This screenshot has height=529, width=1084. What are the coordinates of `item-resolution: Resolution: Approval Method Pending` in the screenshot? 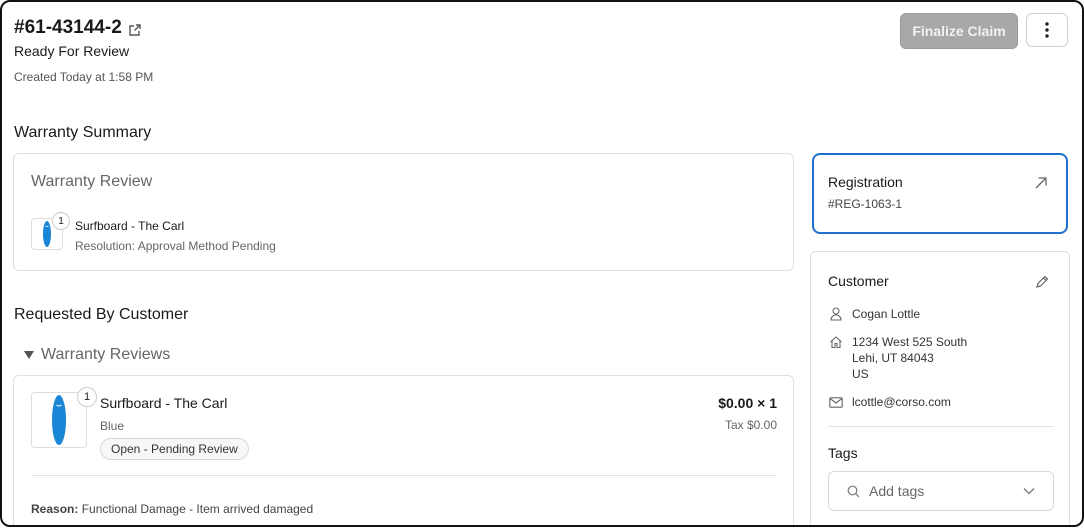 It's located at (175, 246).